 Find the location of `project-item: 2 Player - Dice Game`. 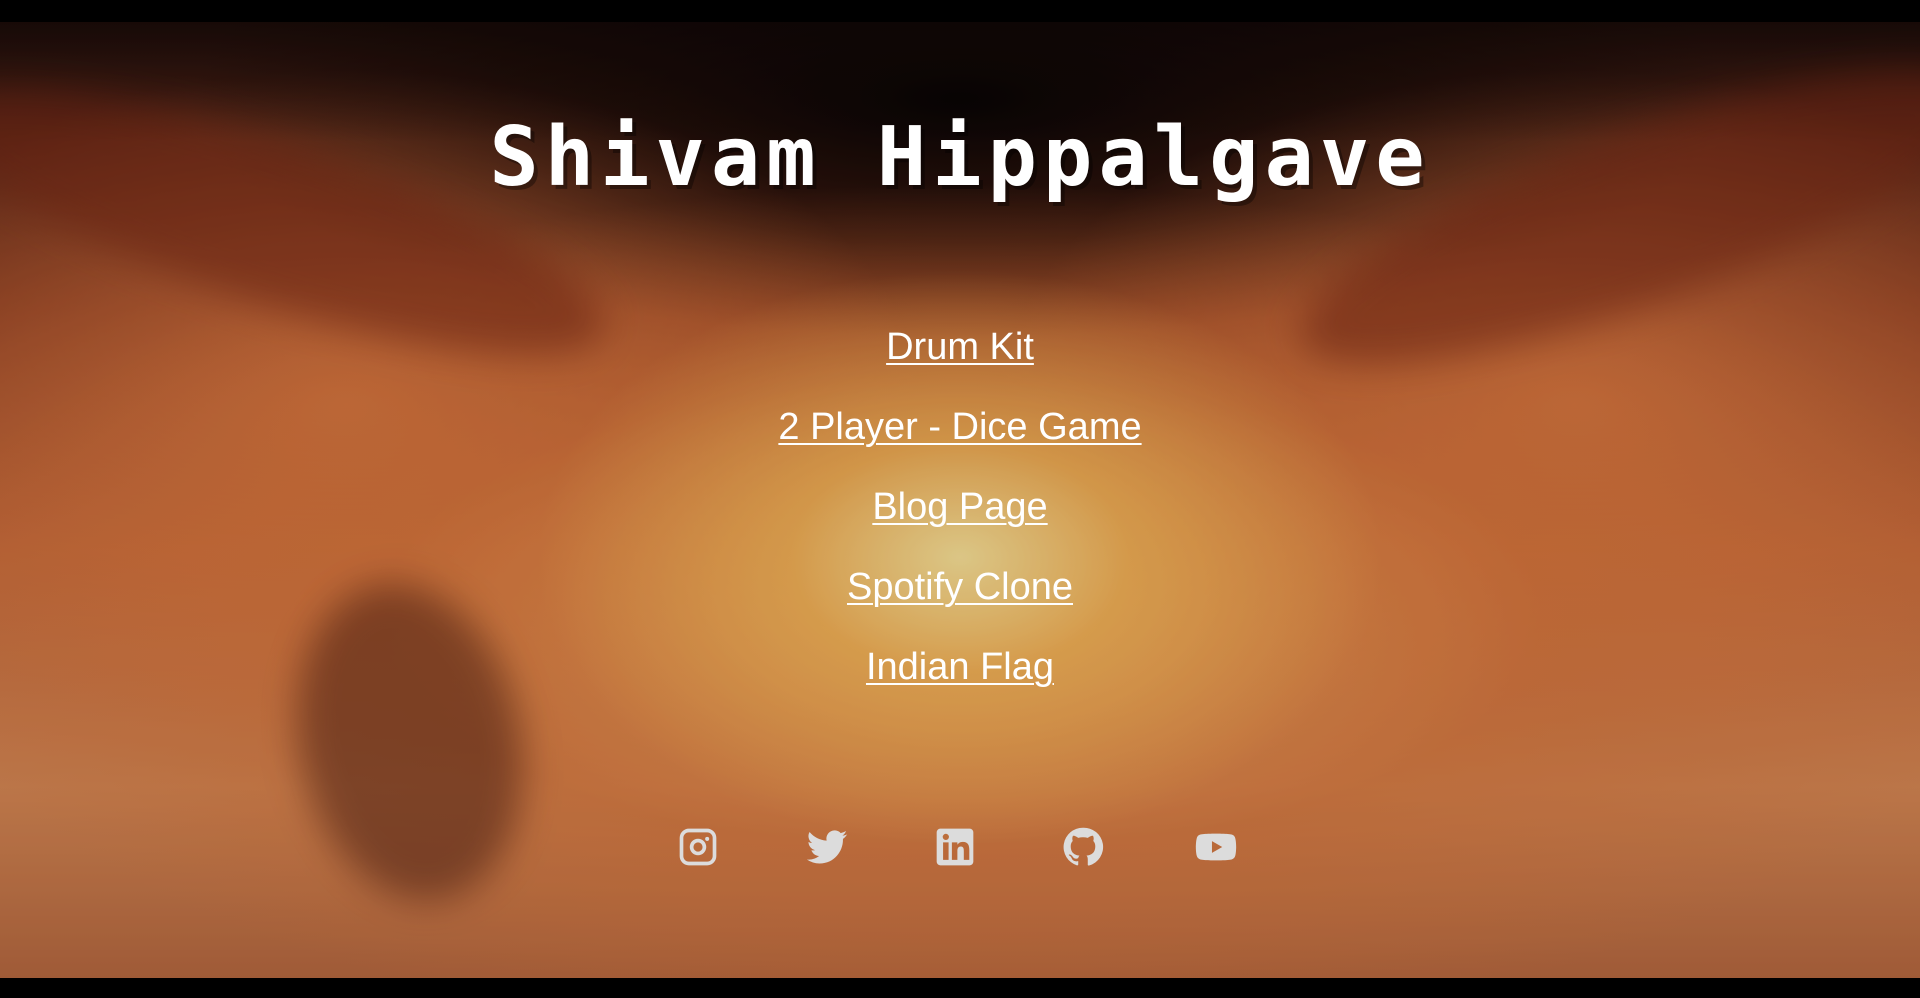

project-item: 2 Player - Dice Game is located at coordinates (960, 442).